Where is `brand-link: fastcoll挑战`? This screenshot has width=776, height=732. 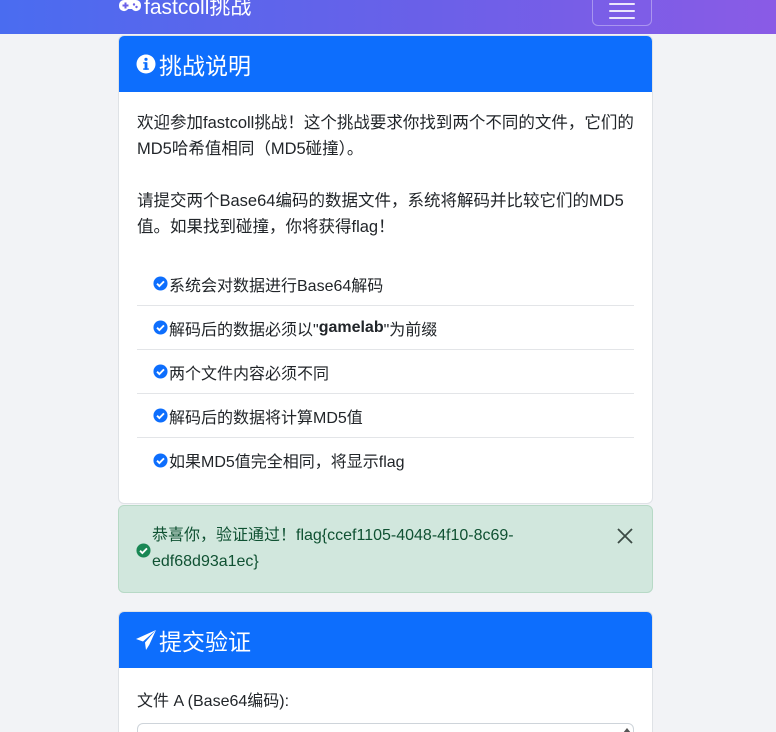 brand-link: fastcoll挑战 is located at coordinates (184, 10).